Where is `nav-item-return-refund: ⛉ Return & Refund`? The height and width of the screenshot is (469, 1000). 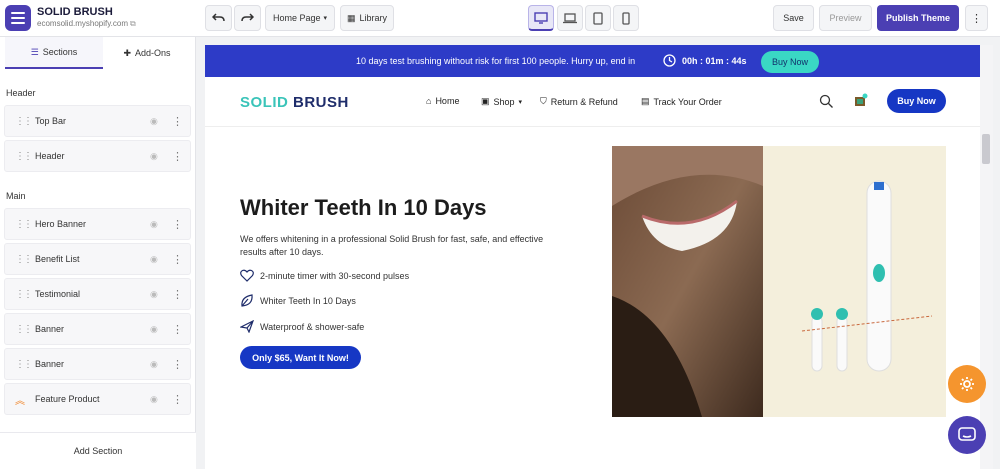
nav-item-return-refund: ⛉ Return & Refund is located at coordinates (579, 101).